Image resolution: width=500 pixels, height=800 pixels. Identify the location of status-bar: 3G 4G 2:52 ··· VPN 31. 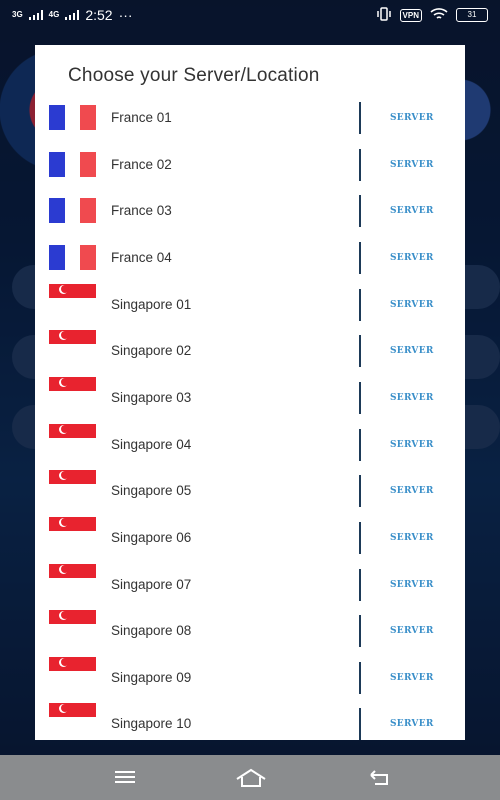
(250, 15).